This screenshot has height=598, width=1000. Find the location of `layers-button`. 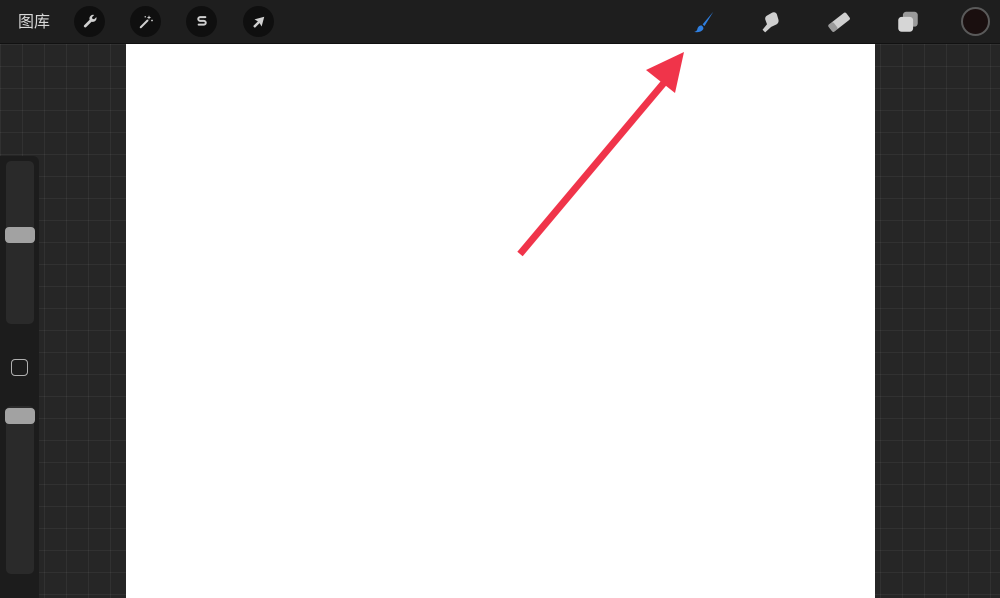

layers-button is located at coordinates (908, 22).